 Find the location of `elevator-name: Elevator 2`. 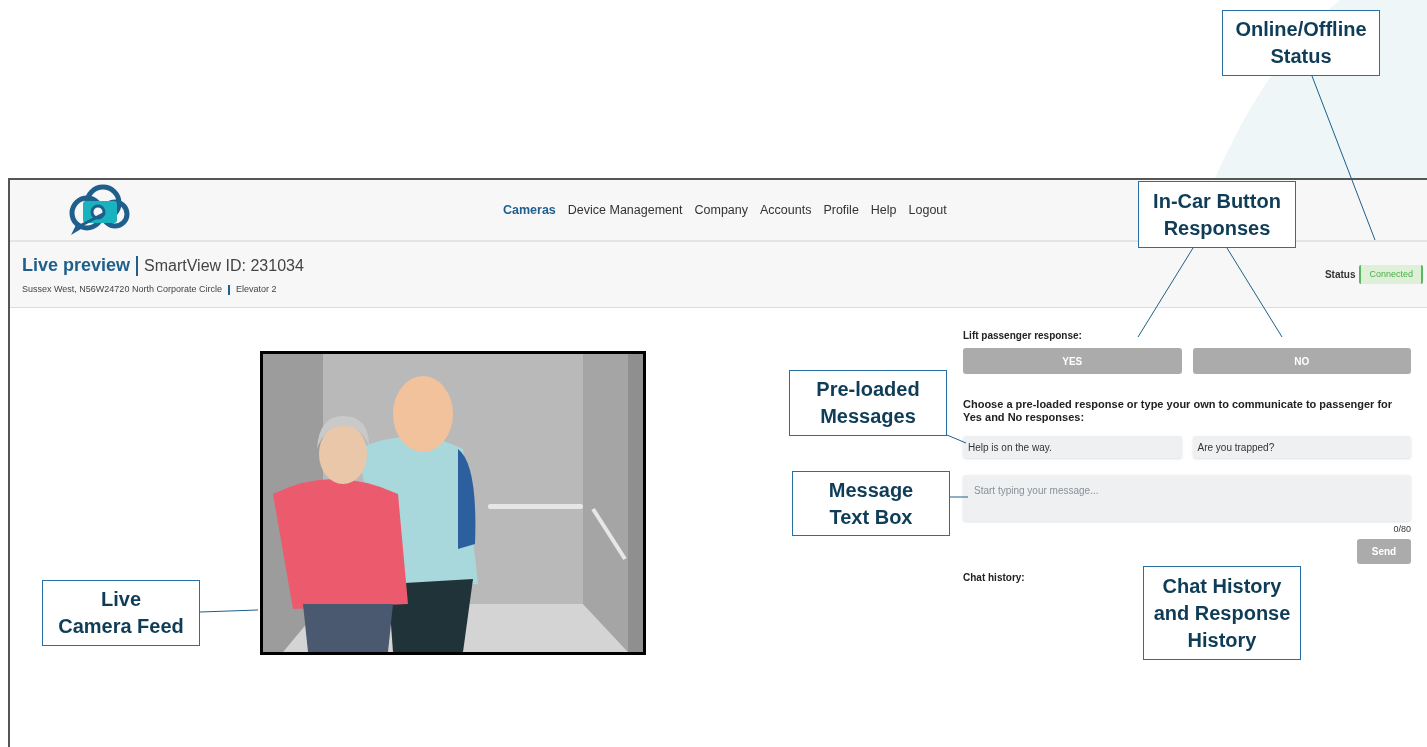

elevator-name: Elevator 2 is located at coordinates (256, 290).